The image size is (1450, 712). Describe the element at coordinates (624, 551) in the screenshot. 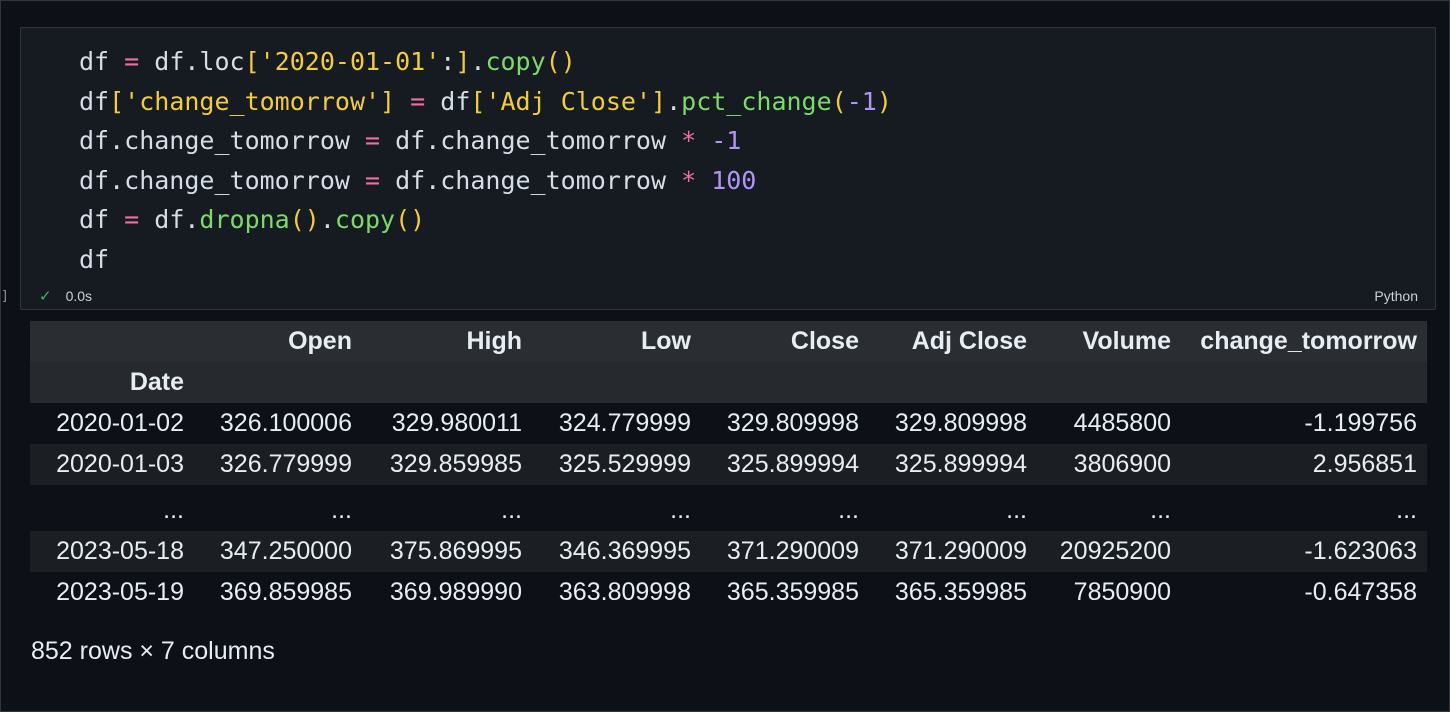

I see `table-cell: 346.369995` at that location.